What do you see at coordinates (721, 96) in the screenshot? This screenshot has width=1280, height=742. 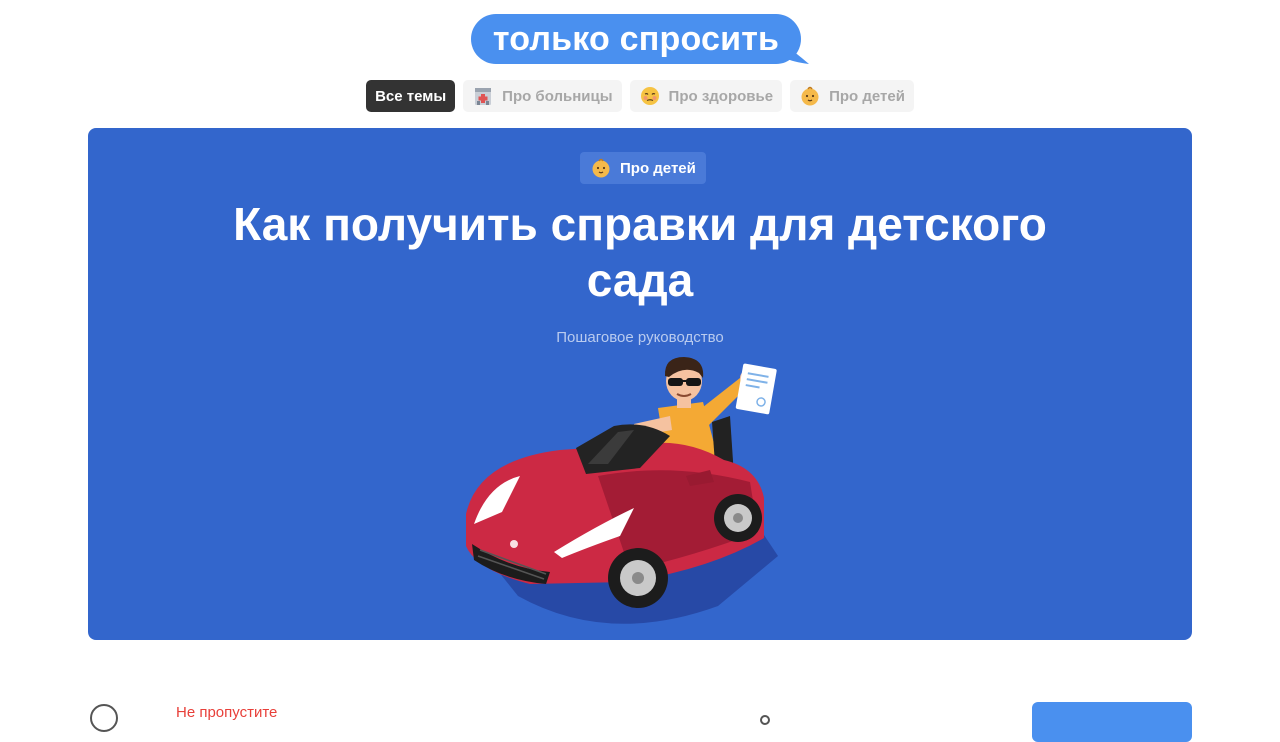 I see `tab-label: Про здоровье` at bounding box center [721, 96].